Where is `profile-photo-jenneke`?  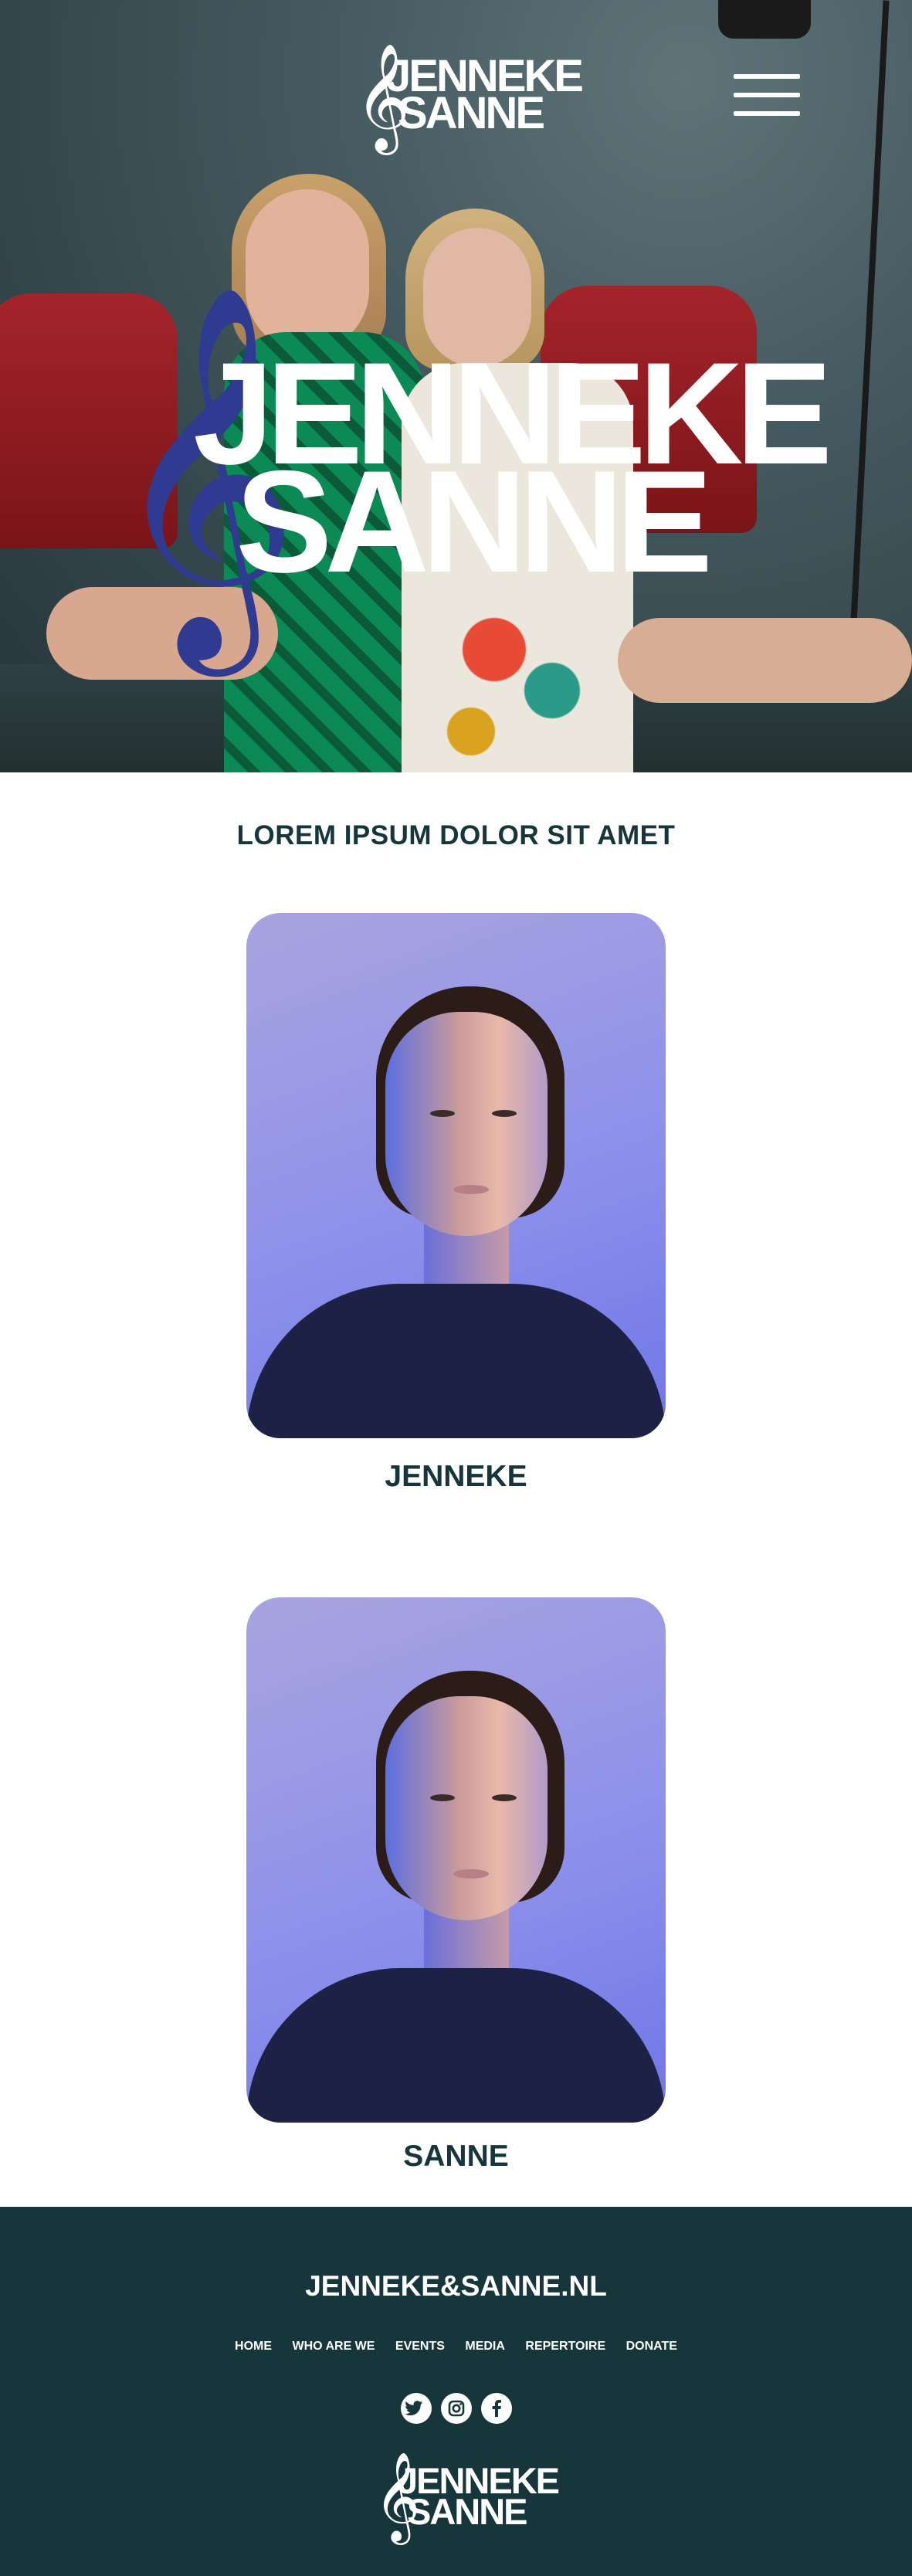
profile-photo-jenneke is located at coordinates (456, 1175).